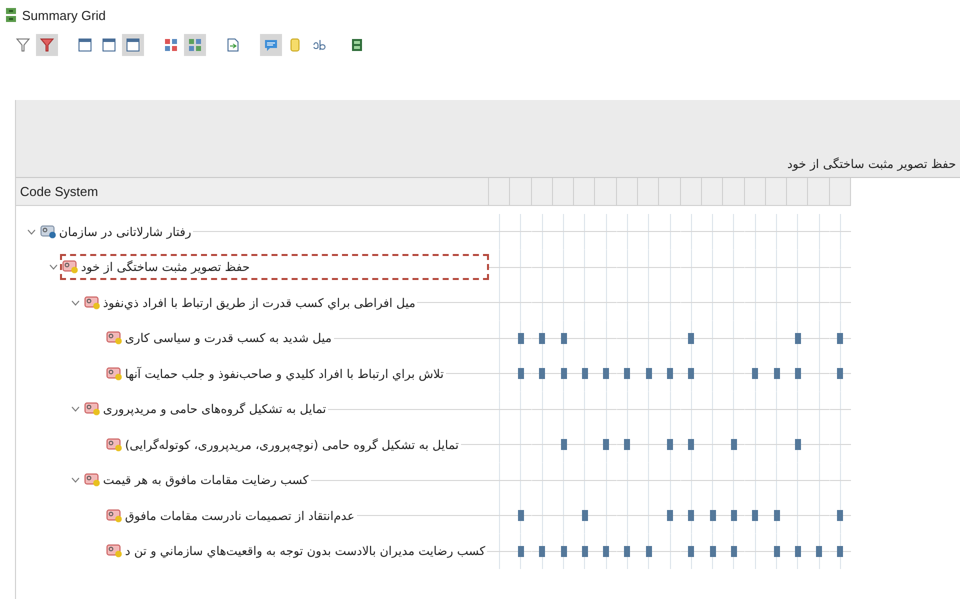 The height and width of the screenshot is (599, 960). Describe the element at coordinates (64, 15) in the screenshot. I see `window-title: Summary Grid` at that location.